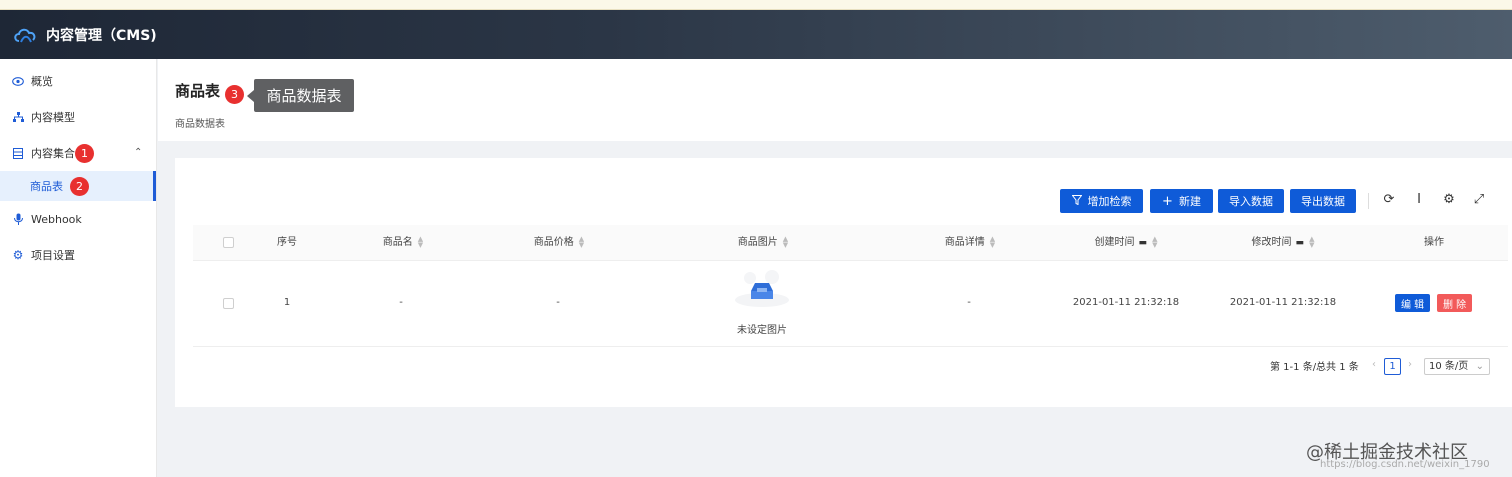  What do you see at coordinates (1419, 200) in the screenshot?
I see `column-height-icon: Ι` at bounding box center [1419, 200].